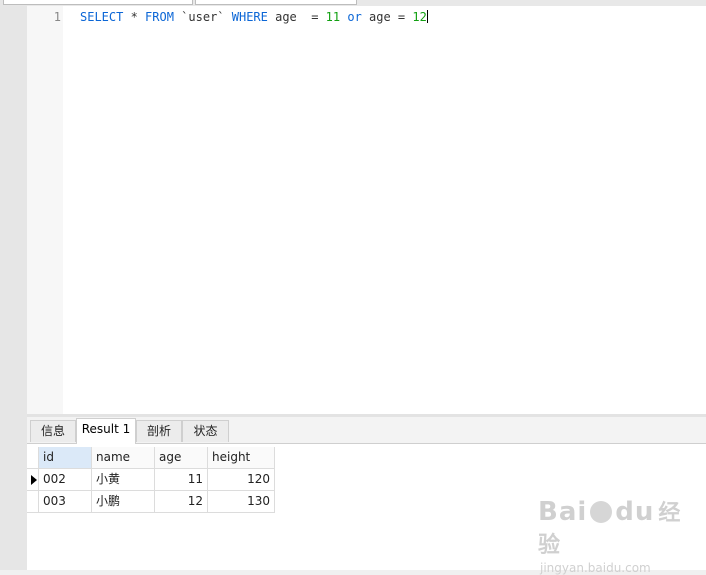 The width and height of the screenshot is (706, 575). Describe the element at coordinates (102, 17) in the screenshot. I see `sql-keyword: SELECT` at that location.